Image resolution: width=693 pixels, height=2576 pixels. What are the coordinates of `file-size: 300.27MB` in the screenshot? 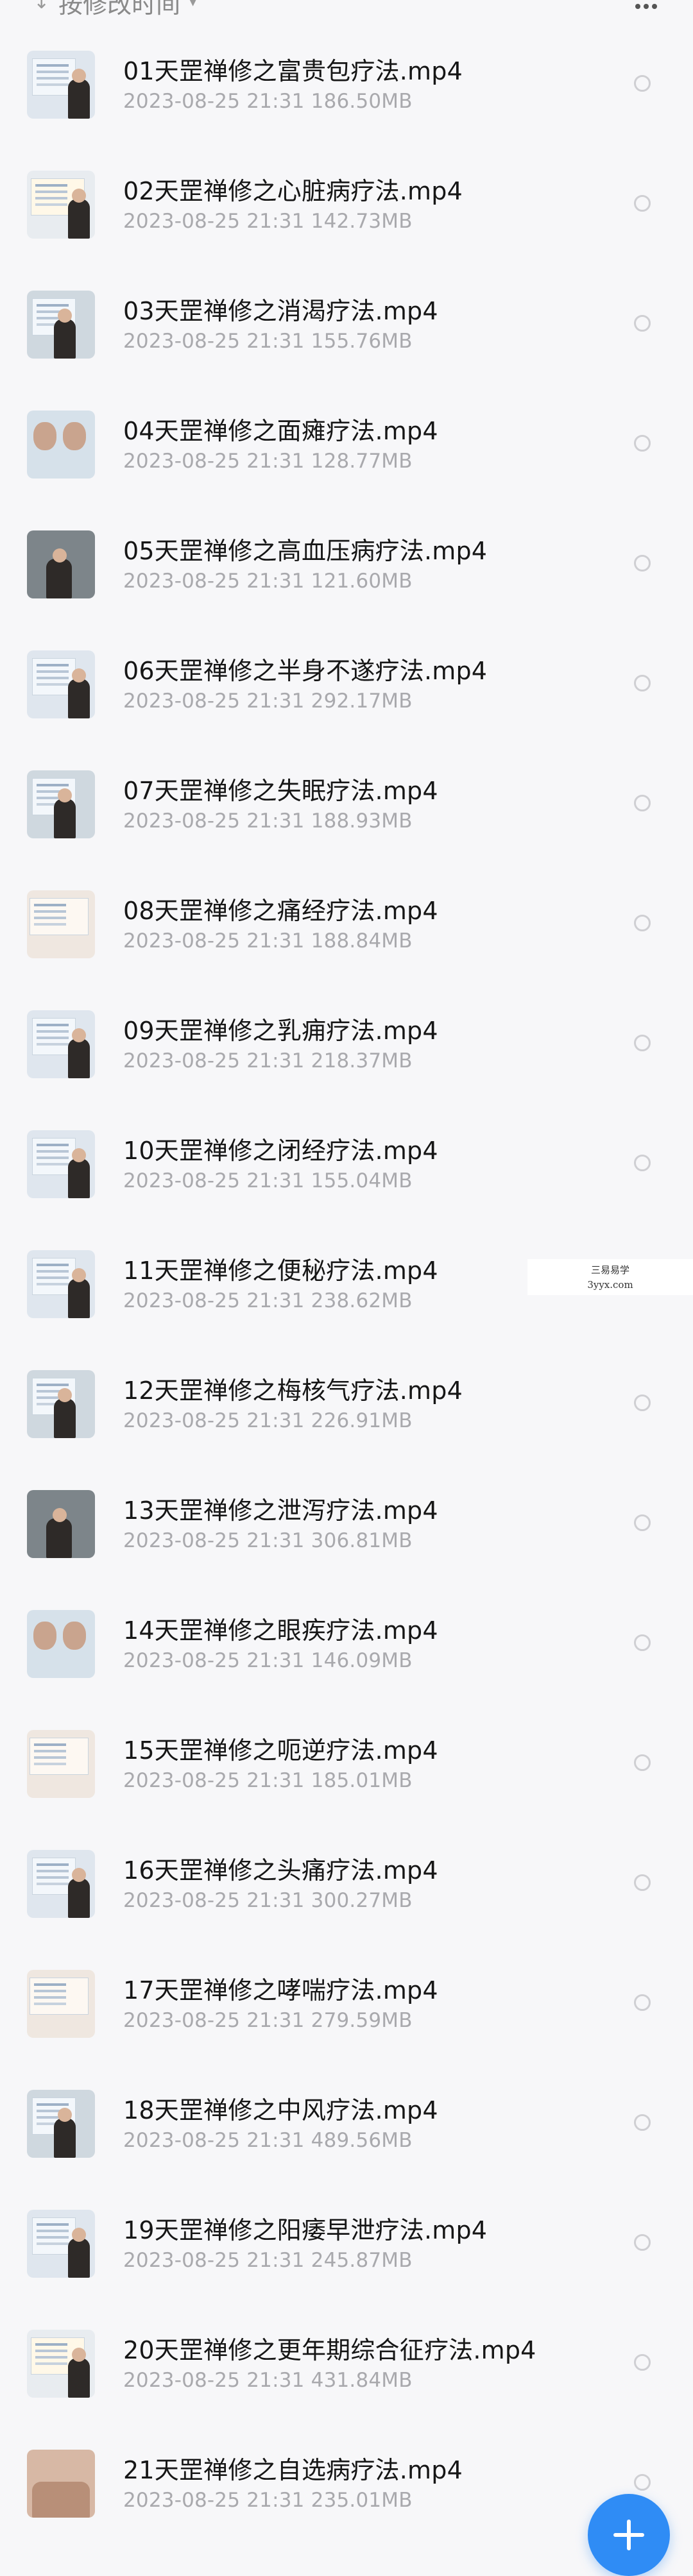 It's located at (362, 1900).